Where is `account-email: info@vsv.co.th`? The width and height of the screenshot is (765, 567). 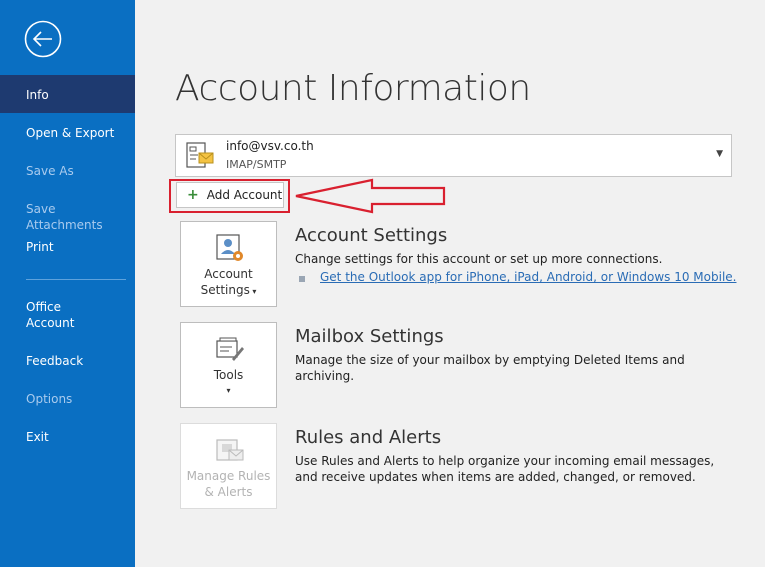 account-email: info@vsv.co.th is located at coordinates (270, 146).